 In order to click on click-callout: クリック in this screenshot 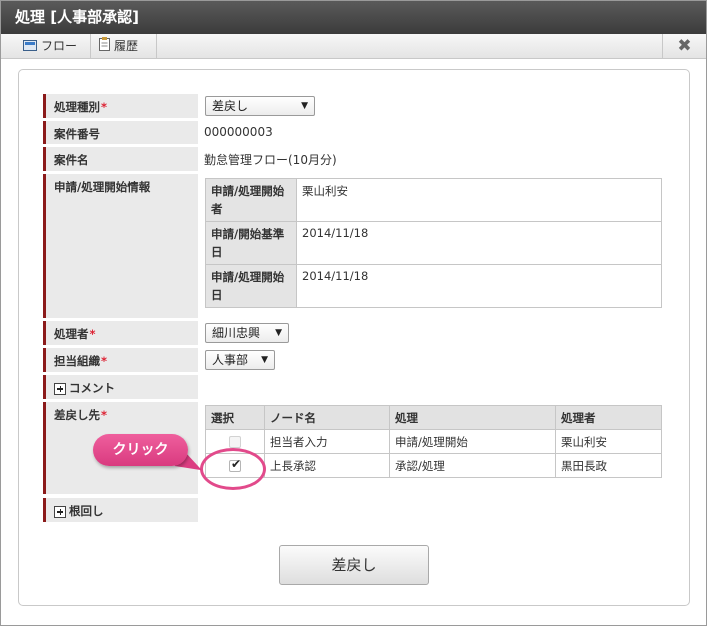, I will do `click(140, 450)`.